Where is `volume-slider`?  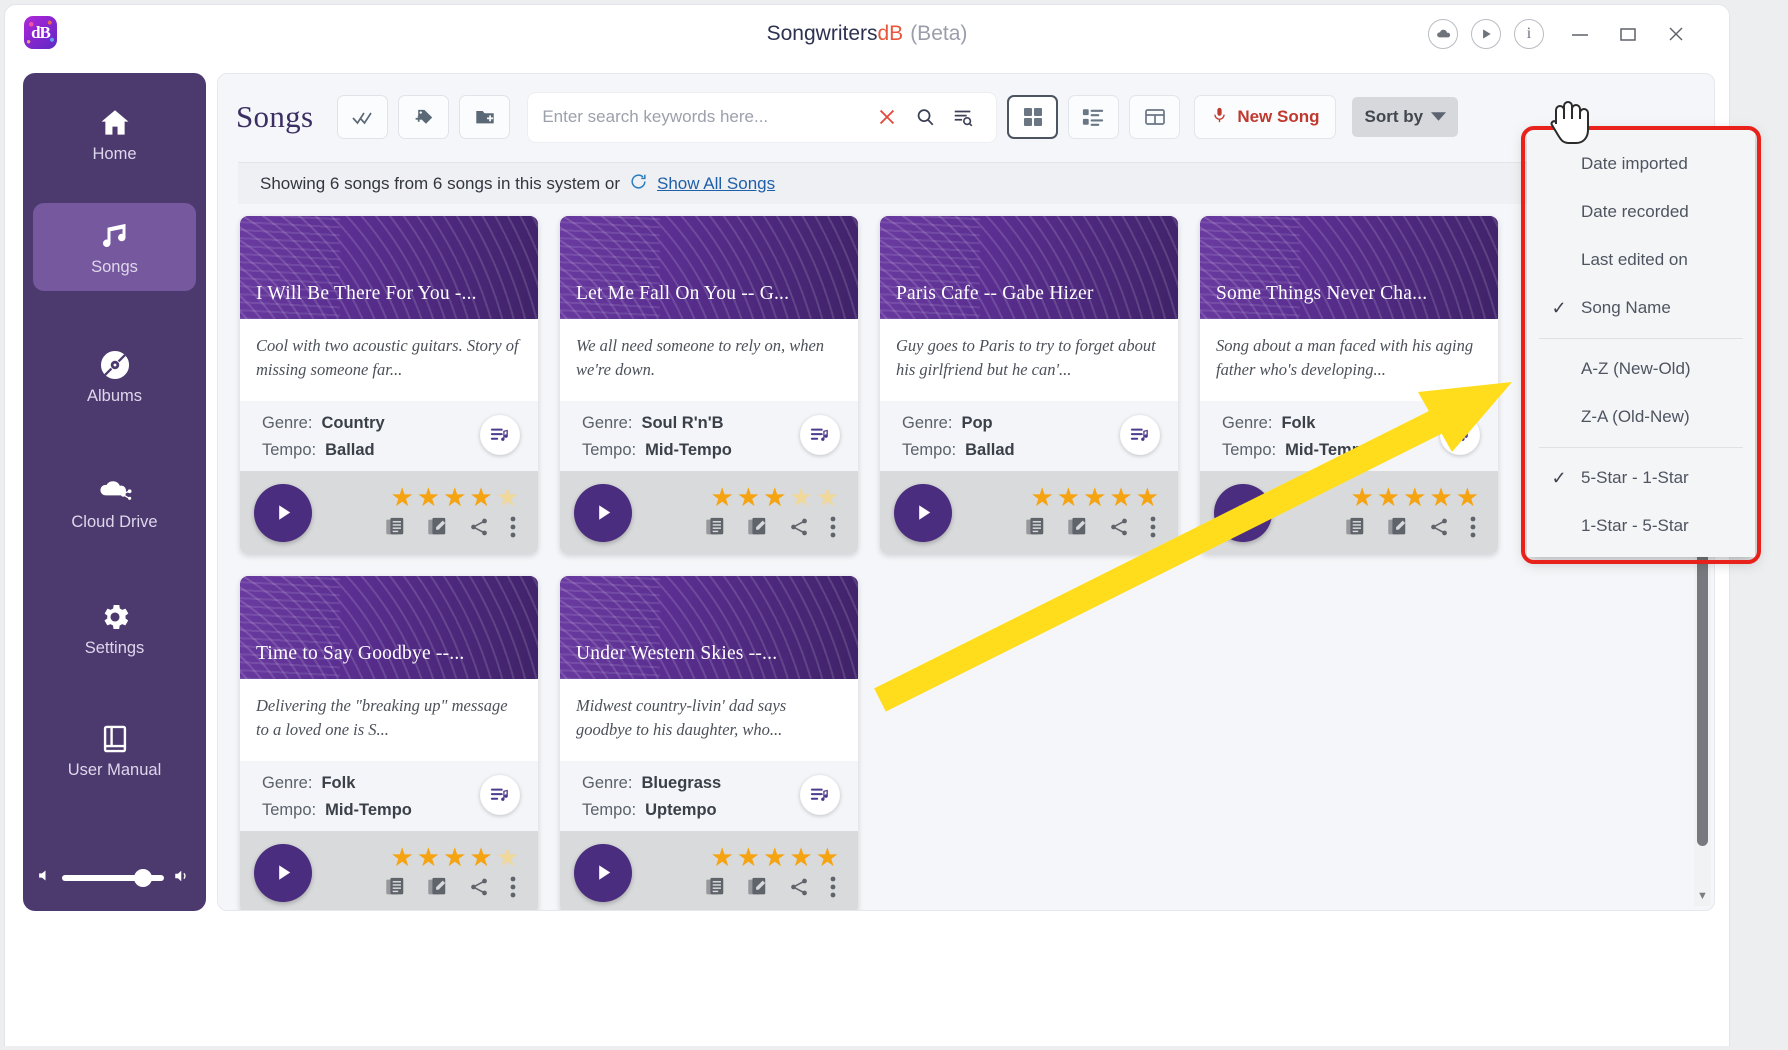
volume-slider is located at coordinates (113, 878).